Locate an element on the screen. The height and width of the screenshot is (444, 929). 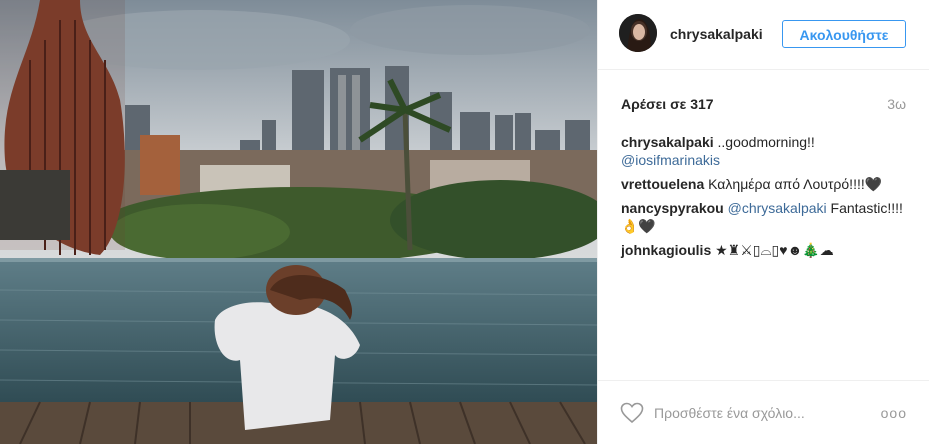
comment-emoji: 👌🖤 is located at coordinates (638, 226).